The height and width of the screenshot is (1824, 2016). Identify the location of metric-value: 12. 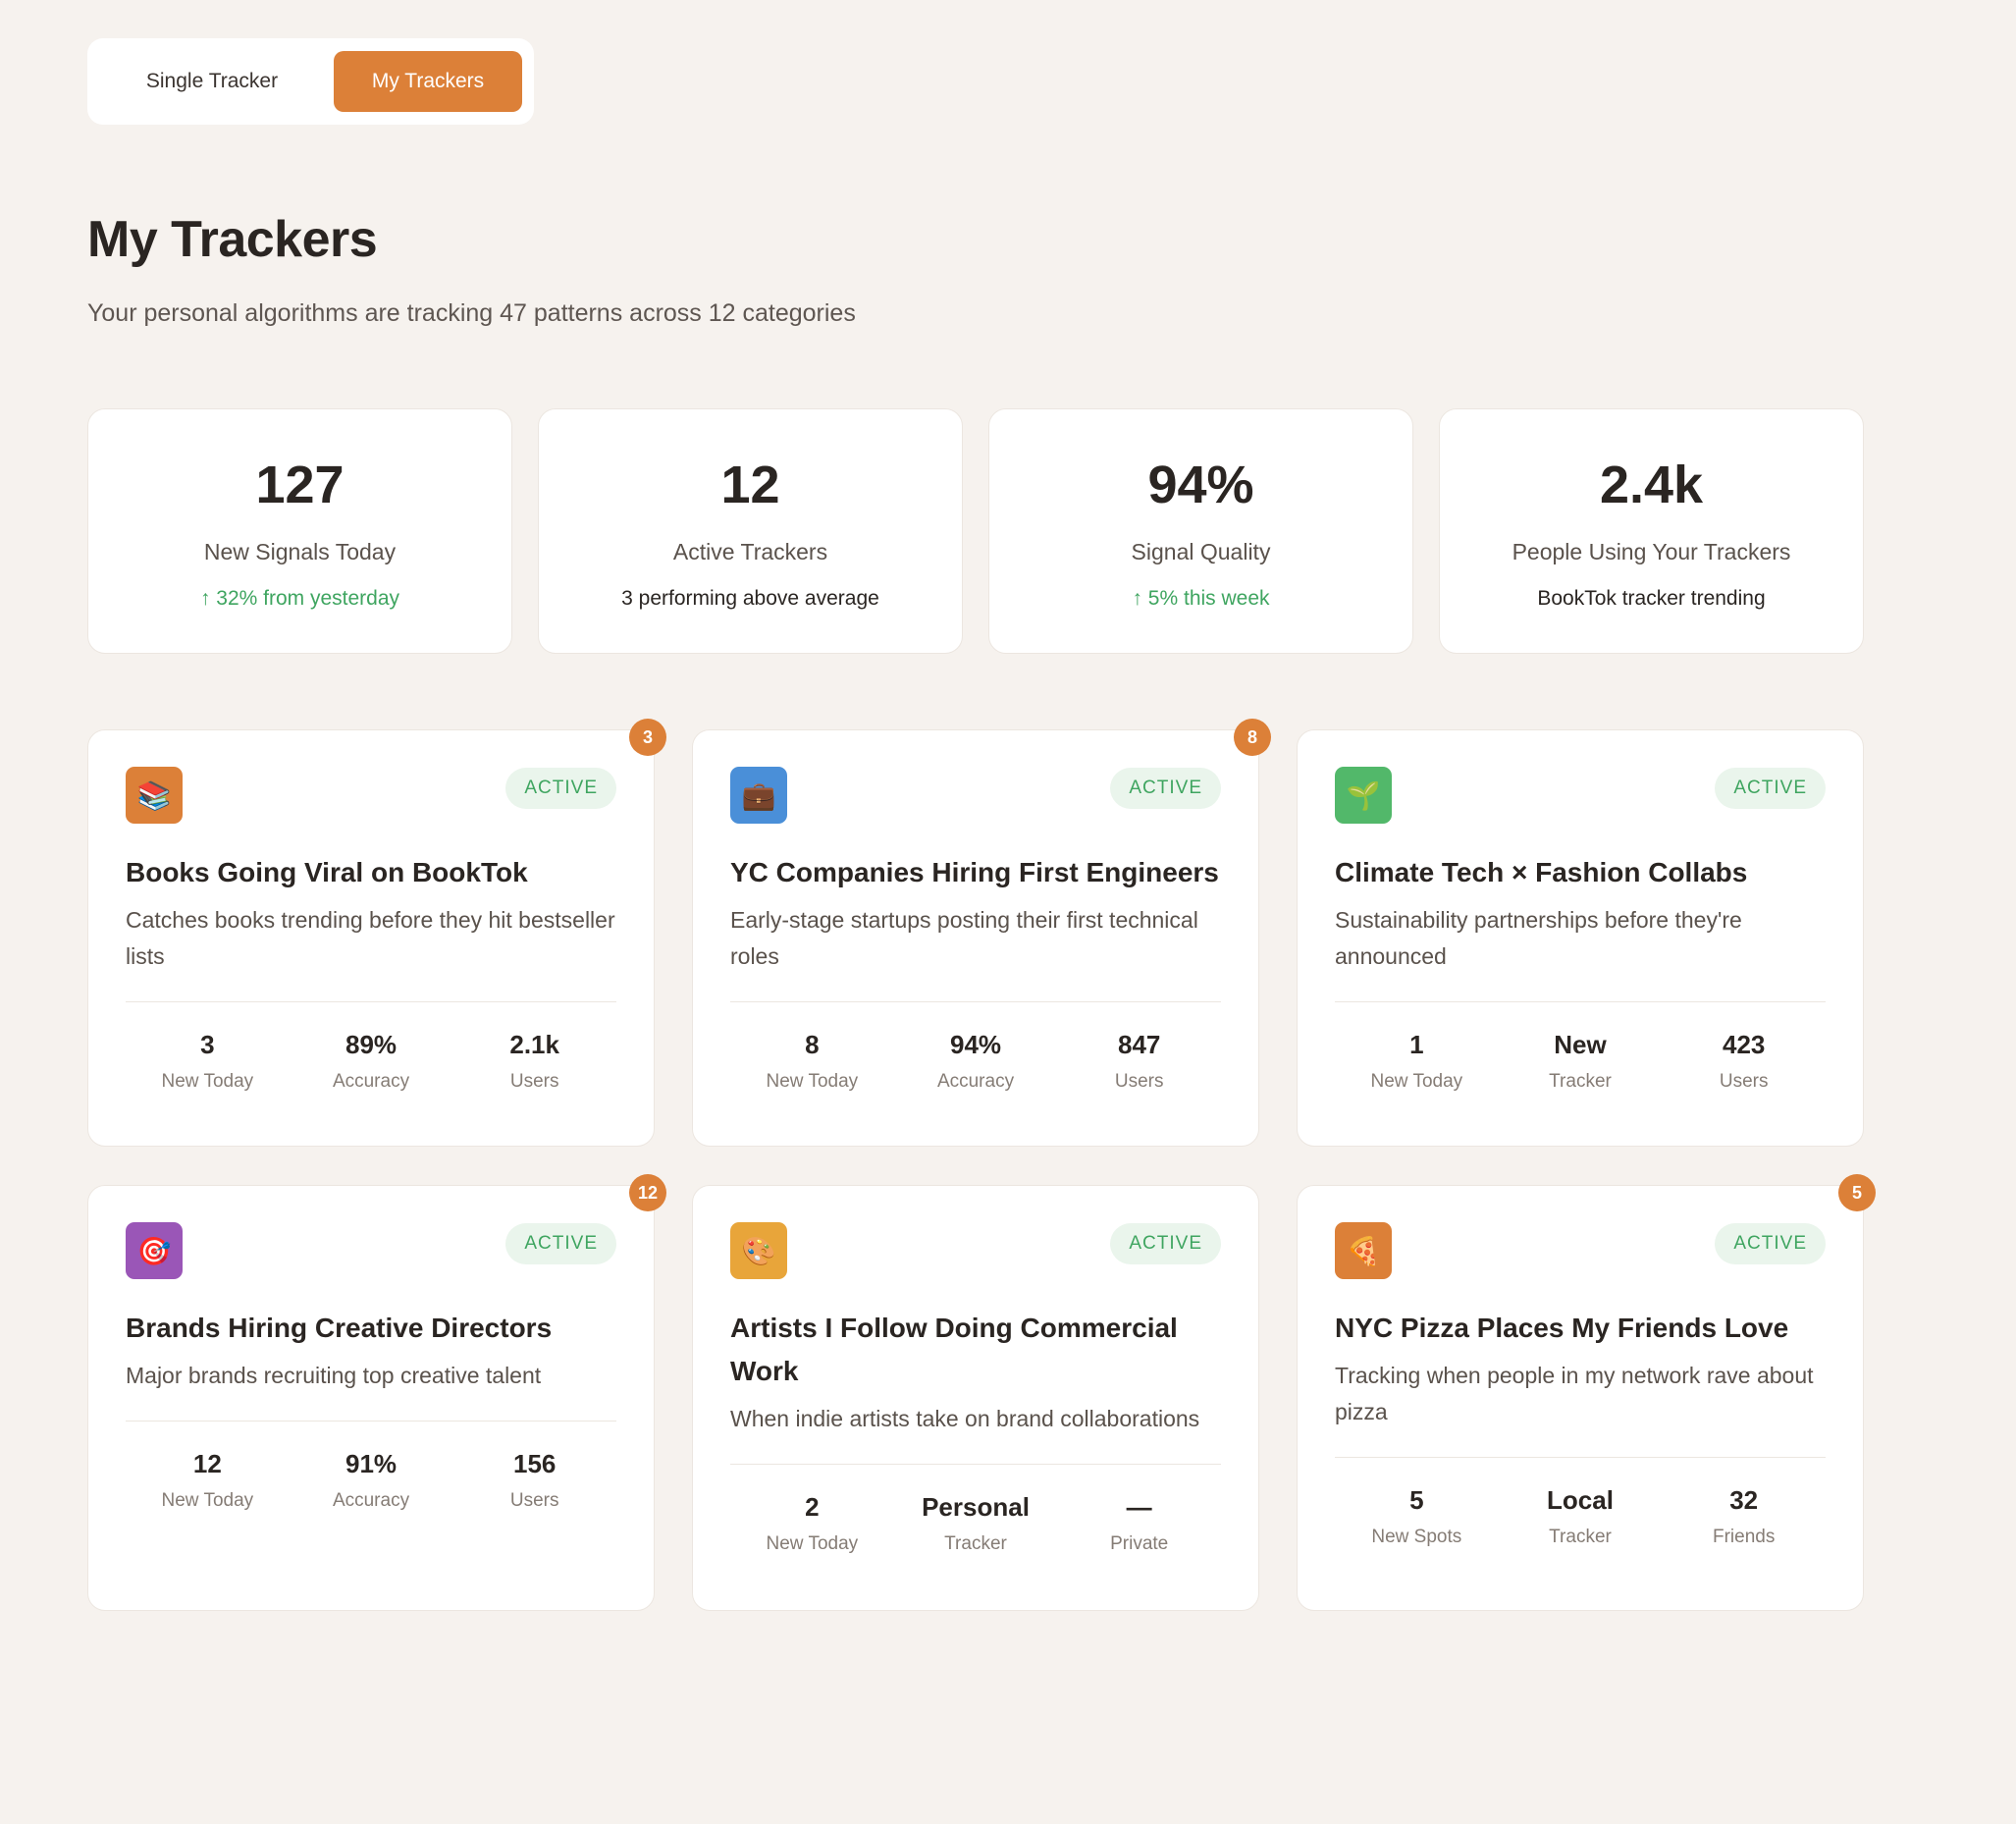
(207, 1463).